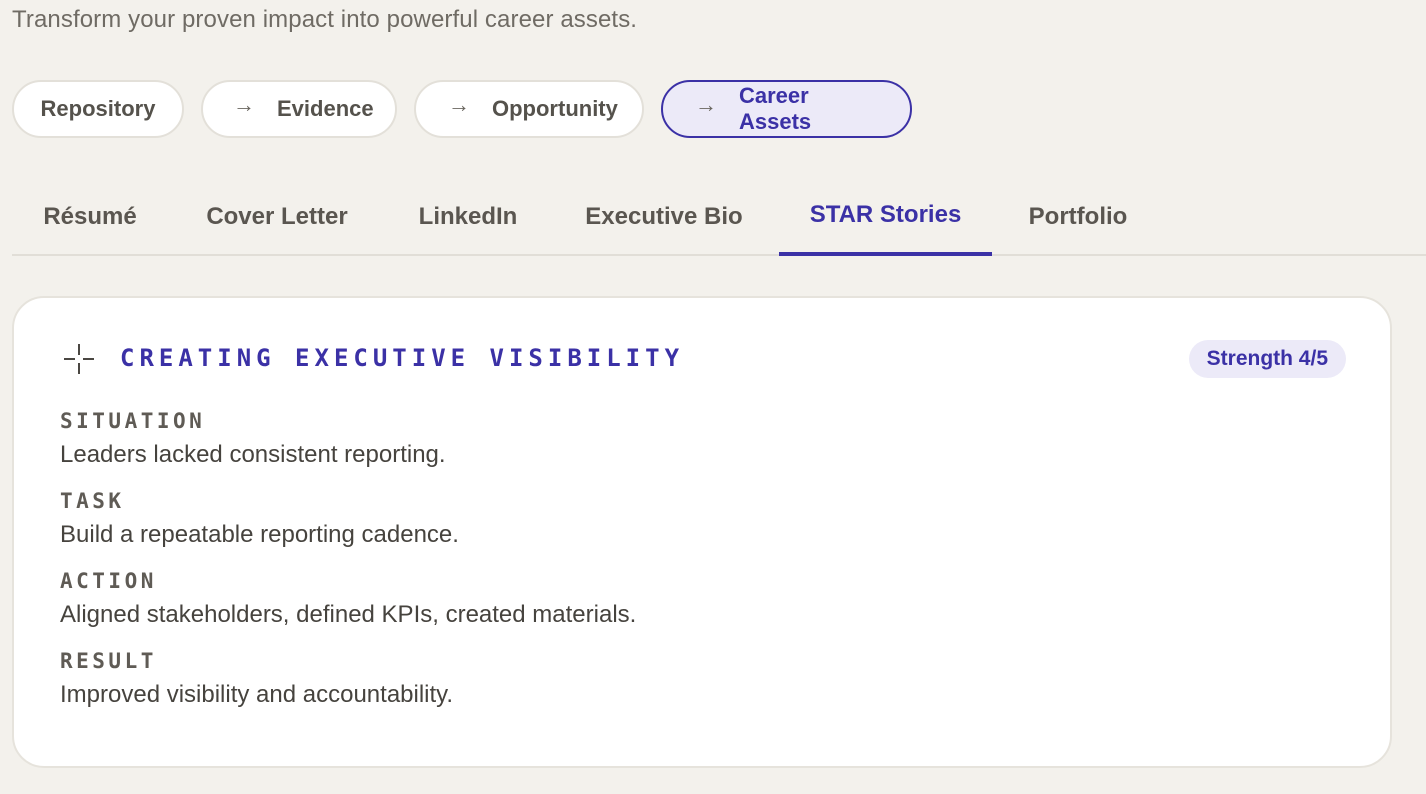 The width and height of the screenshot is (1426, 794). I want to click on pipeline-step-career-assets: → Career Assets, so click(786, 109).